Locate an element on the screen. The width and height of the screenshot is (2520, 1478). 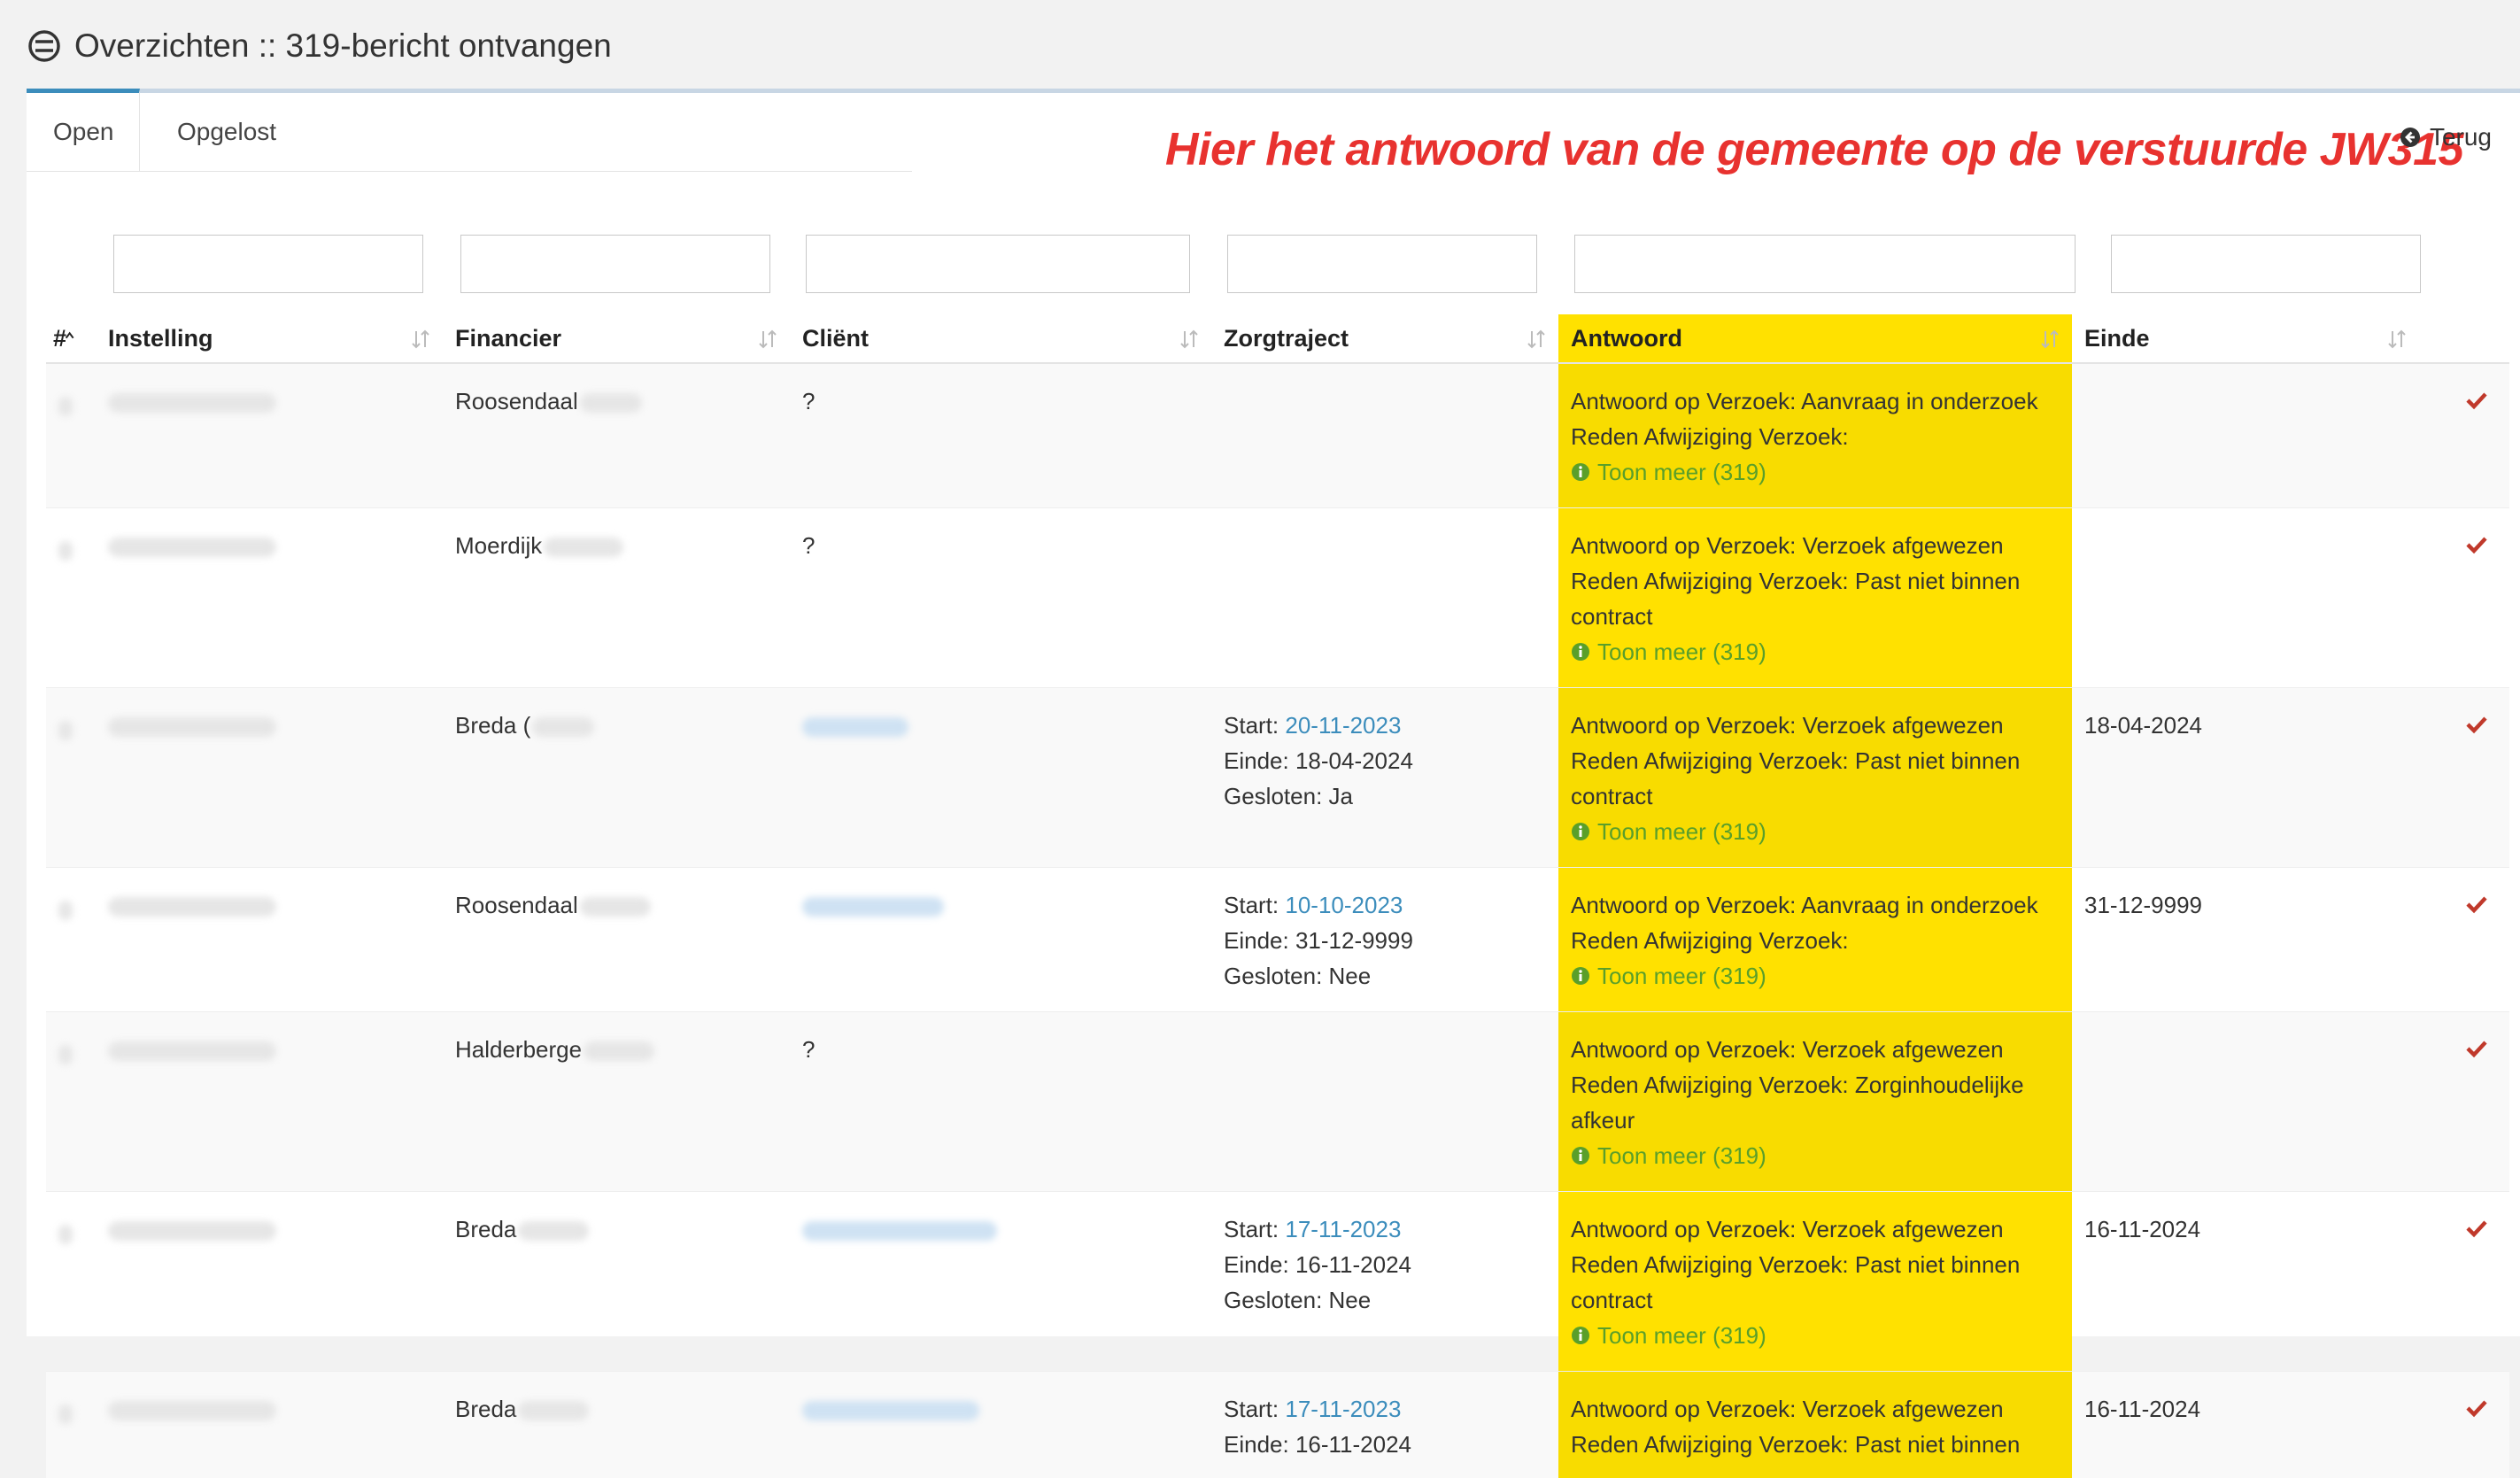
client-cell is located at coordinates (1000, 1282).